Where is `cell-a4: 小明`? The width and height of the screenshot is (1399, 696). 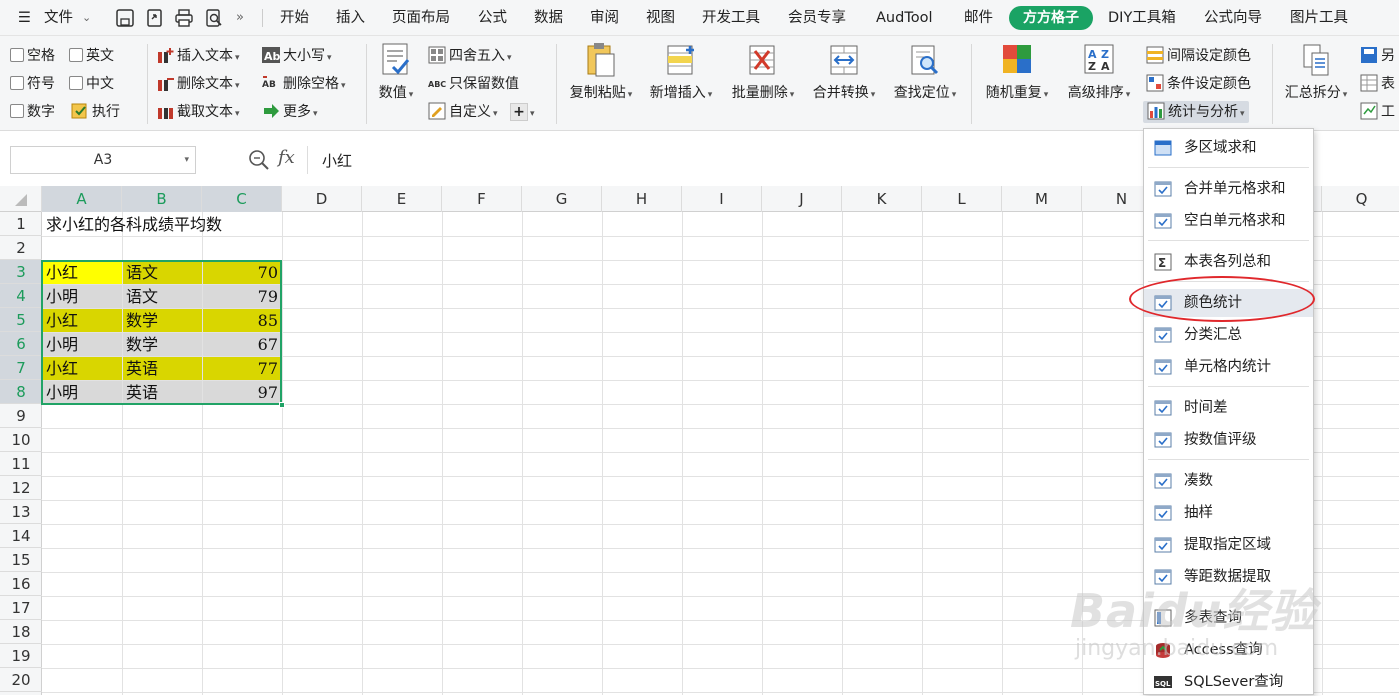
cell-a4: 小明 is located at coordinates (82, 297).